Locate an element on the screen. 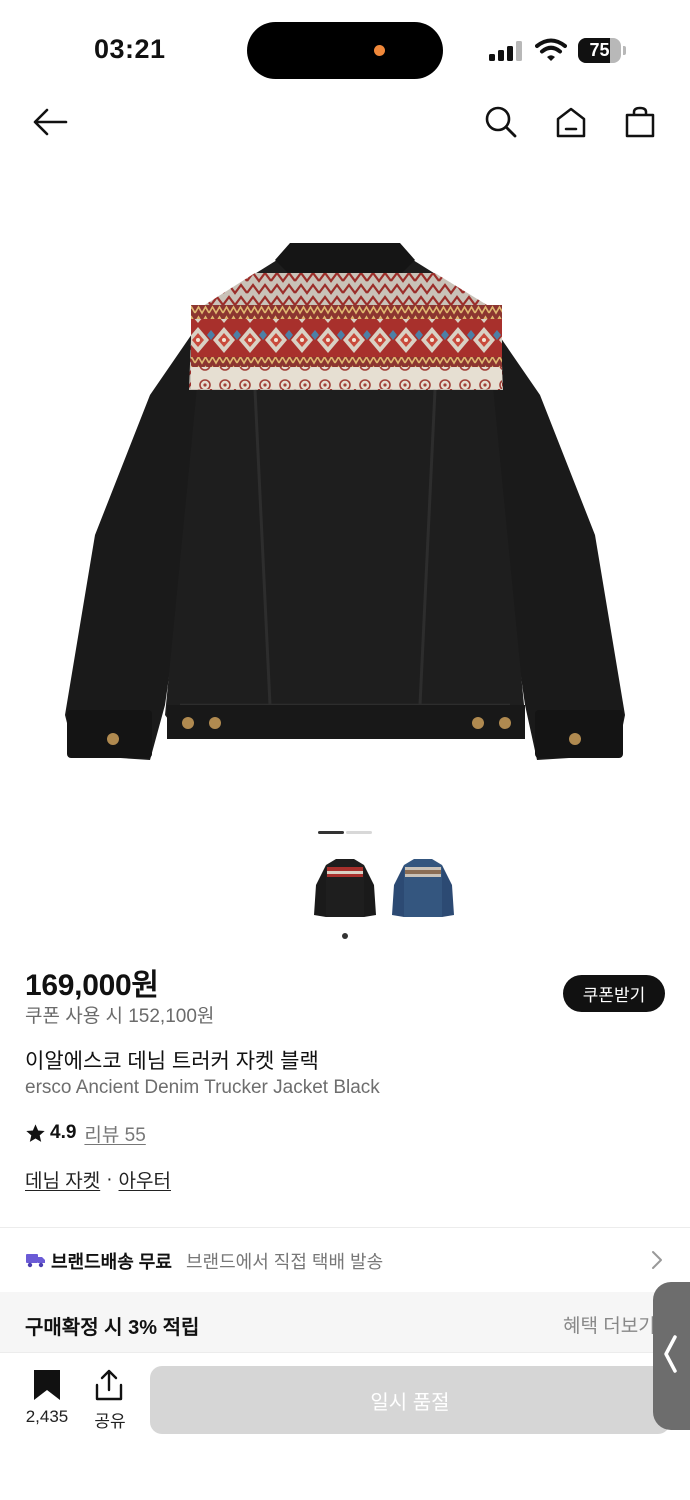 The height and width of the screenshot is (1500, 690). battery-body: 75 is located at coordinates (599, 50).